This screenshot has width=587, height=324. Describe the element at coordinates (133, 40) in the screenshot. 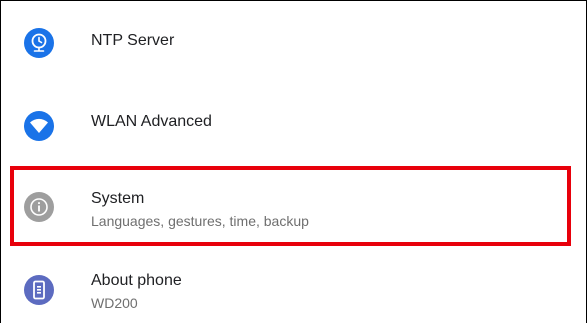

I see `settings-item-title: NTP Server` at that location.